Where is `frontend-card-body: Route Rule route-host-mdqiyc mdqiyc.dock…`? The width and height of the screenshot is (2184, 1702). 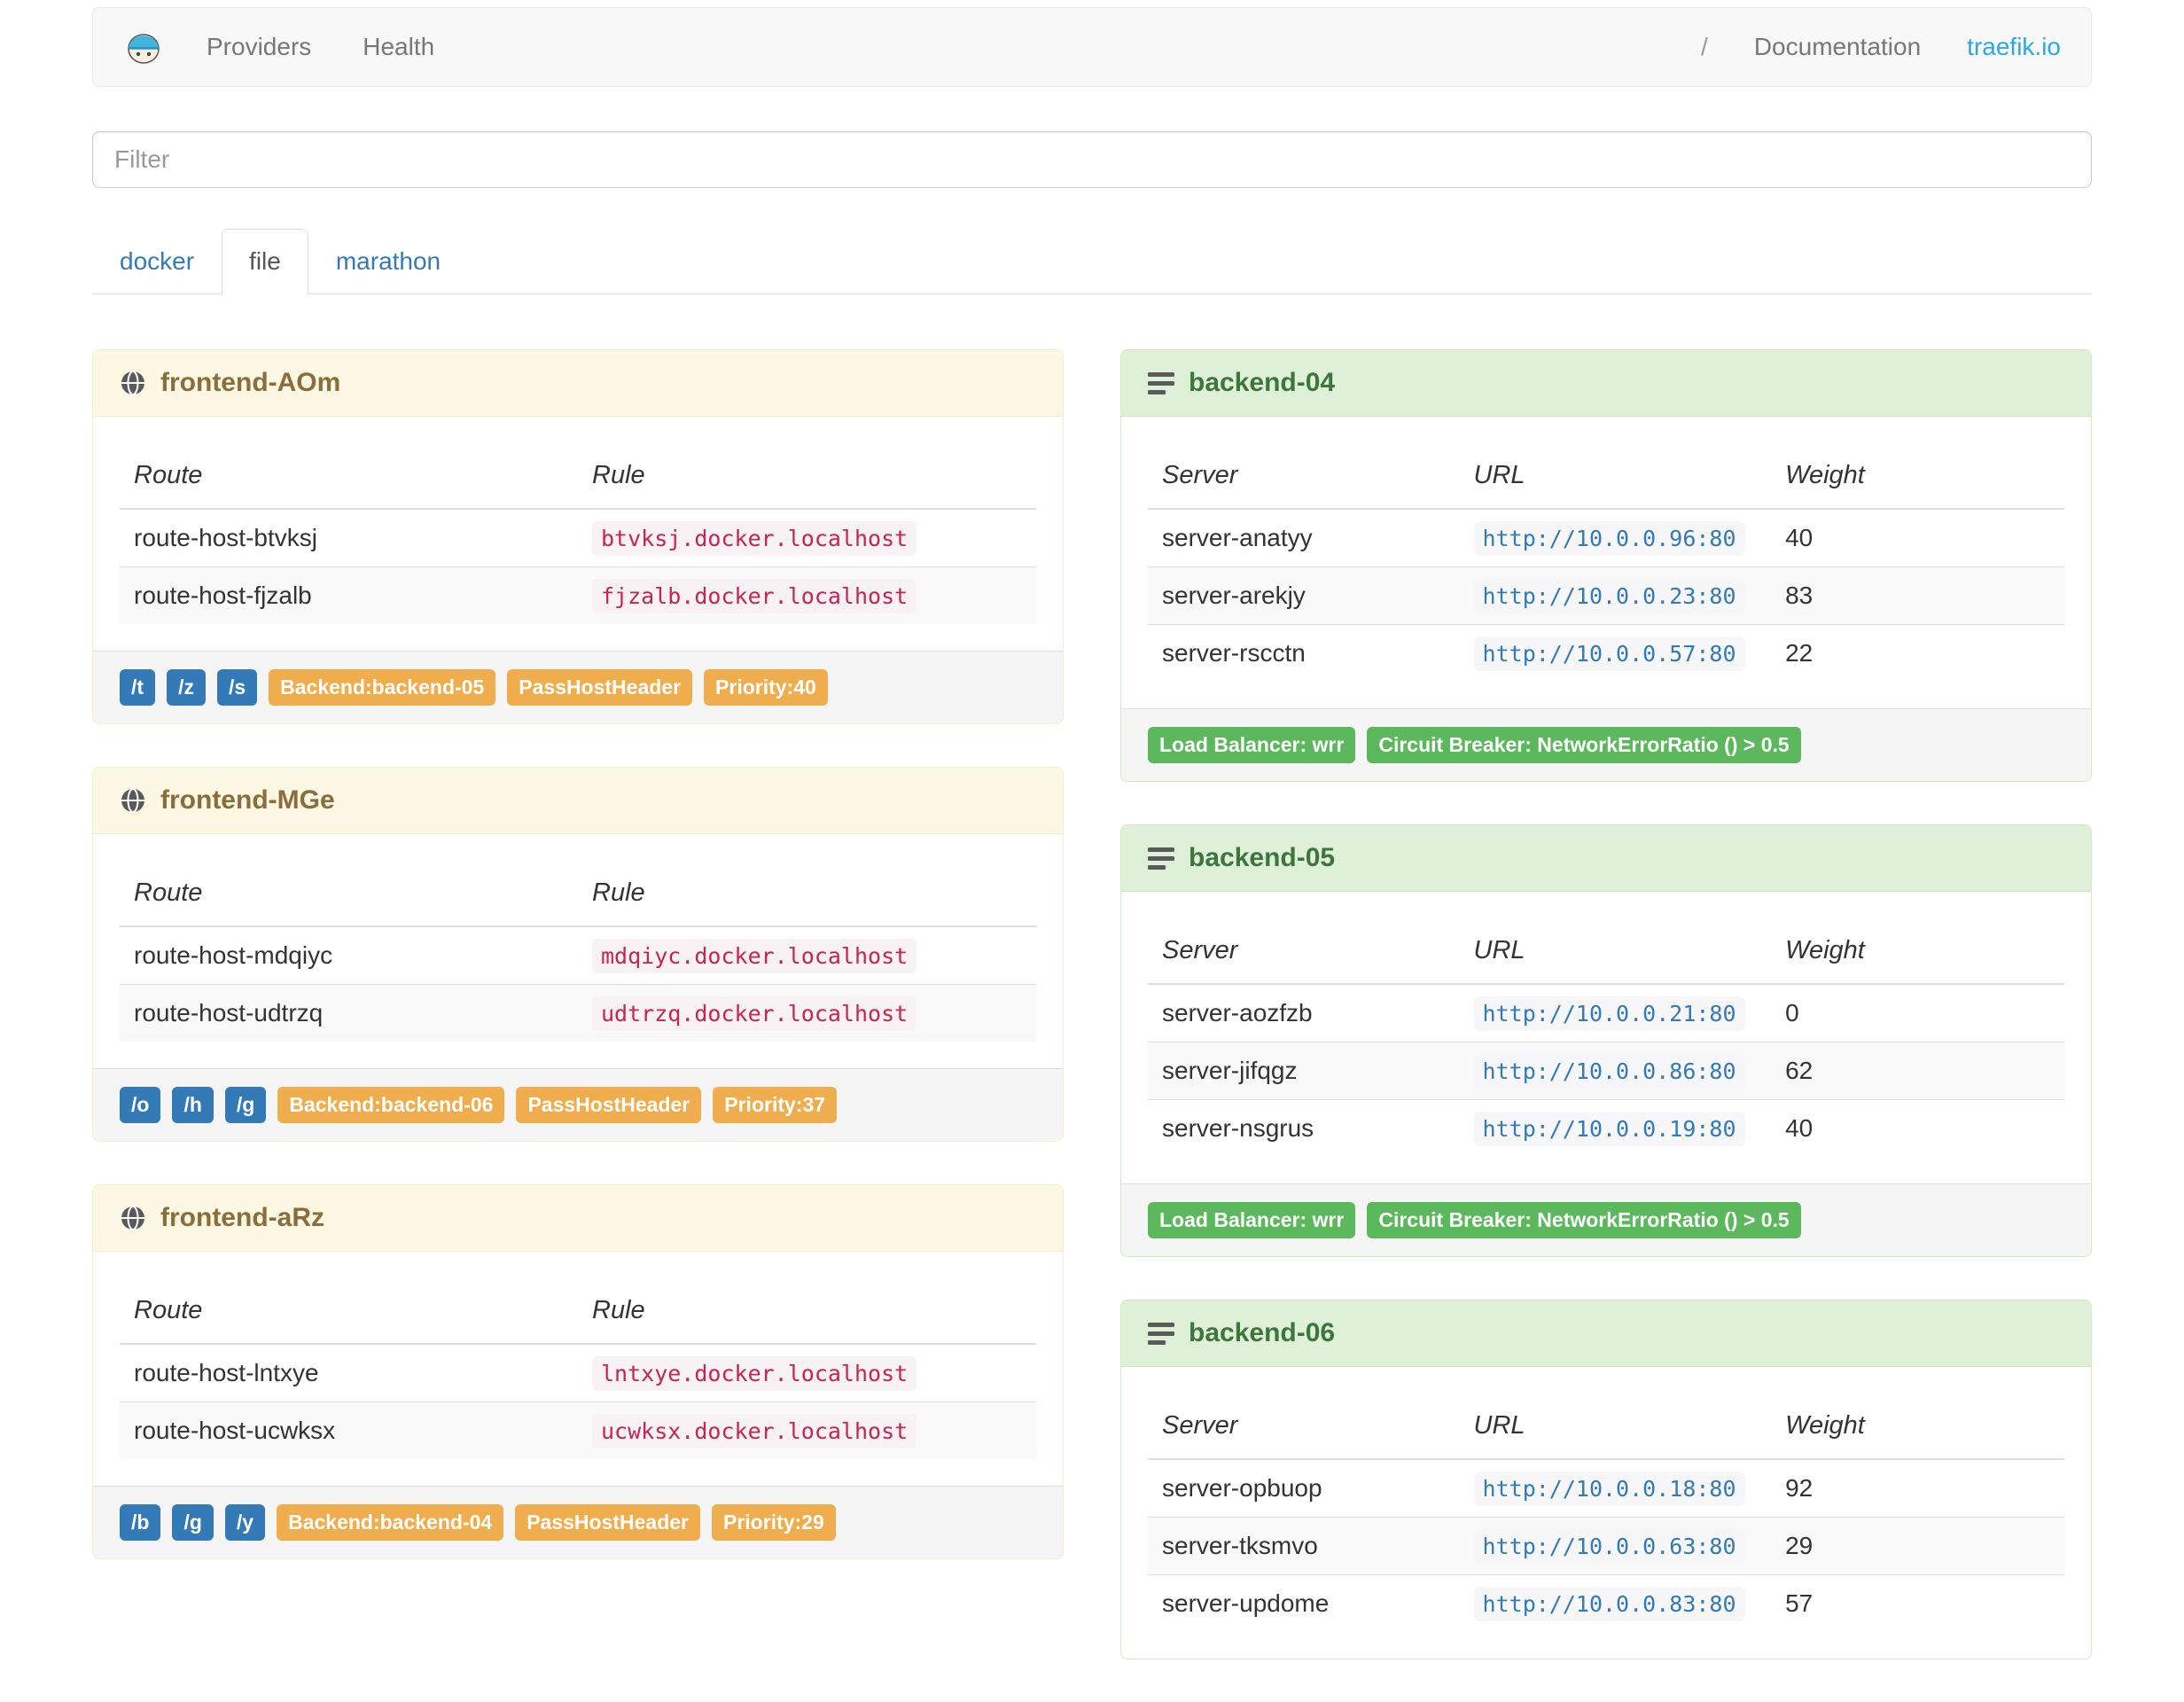 frontend-card-body: Route Rule route-host-mdqiyc mdqiyc.dock… is located at coordinates (578, 951).